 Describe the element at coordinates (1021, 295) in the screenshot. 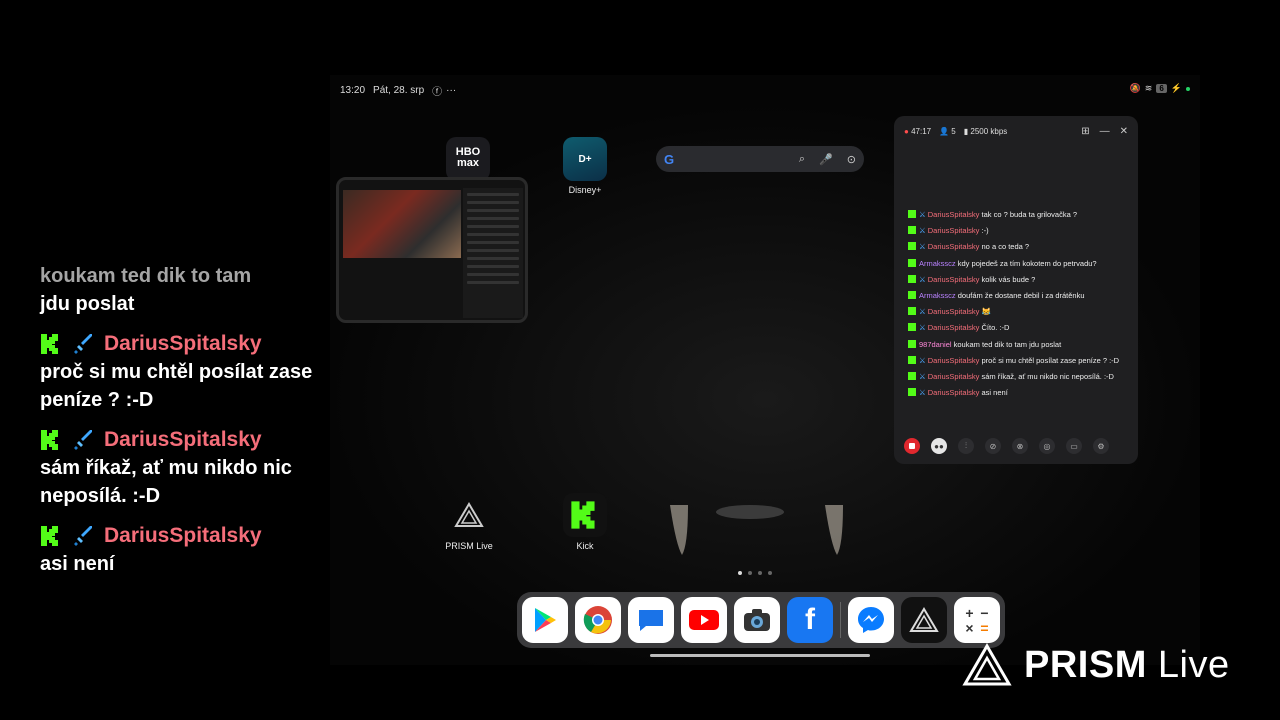

I see `chat-message-text: doufám že dostane debil i za drátěnku` at that location.